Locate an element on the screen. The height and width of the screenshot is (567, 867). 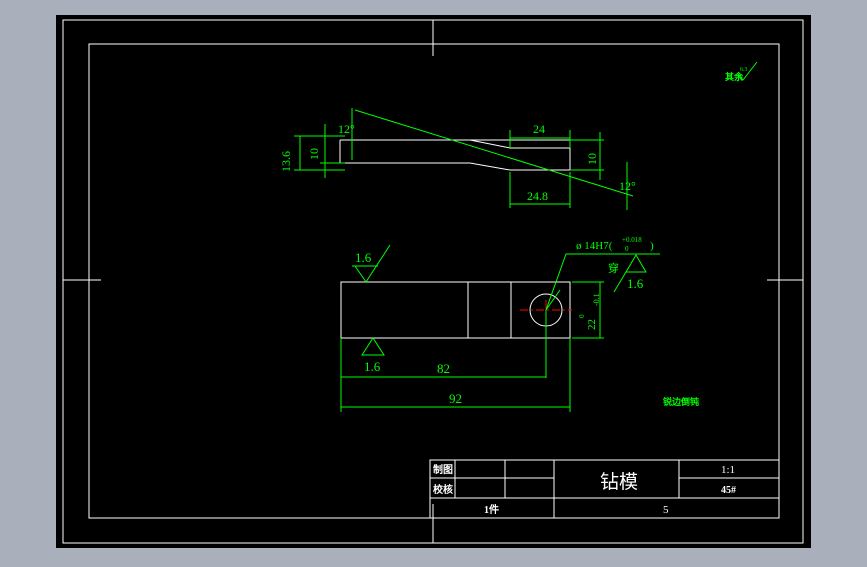
hole-close-paren: ) is located at coordinates (652, 246).